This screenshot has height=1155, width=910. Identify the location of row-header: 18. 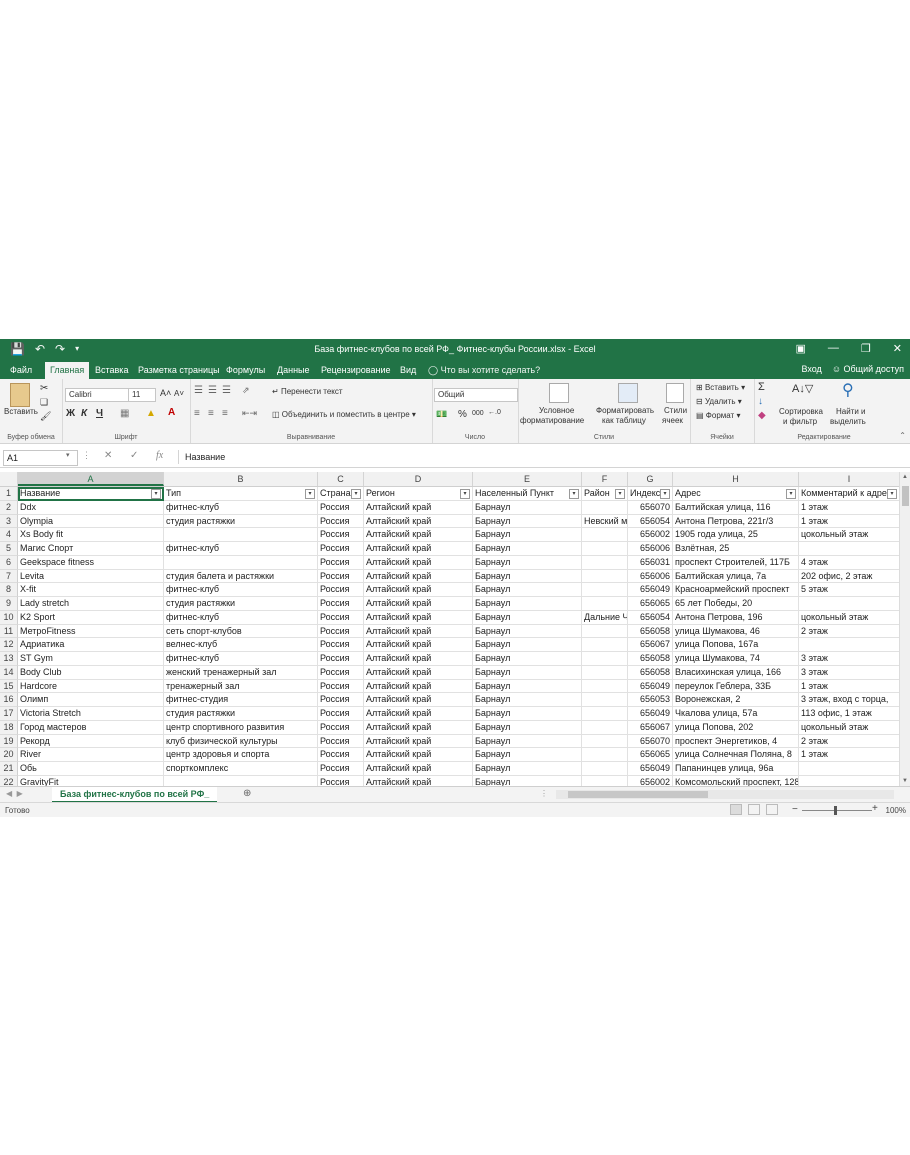
(9, 727).